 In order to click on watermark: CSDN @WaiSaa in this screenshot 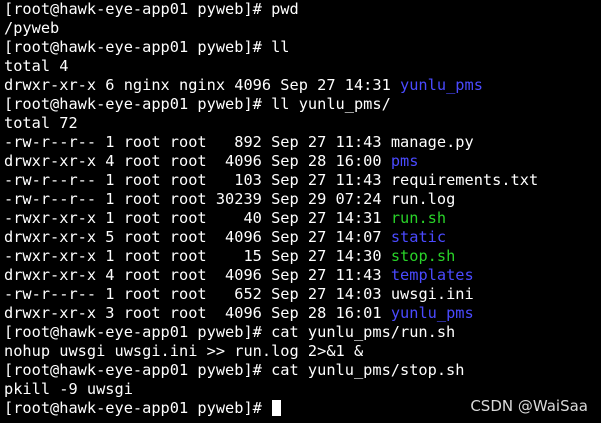, I will do `click(529, 406)`.